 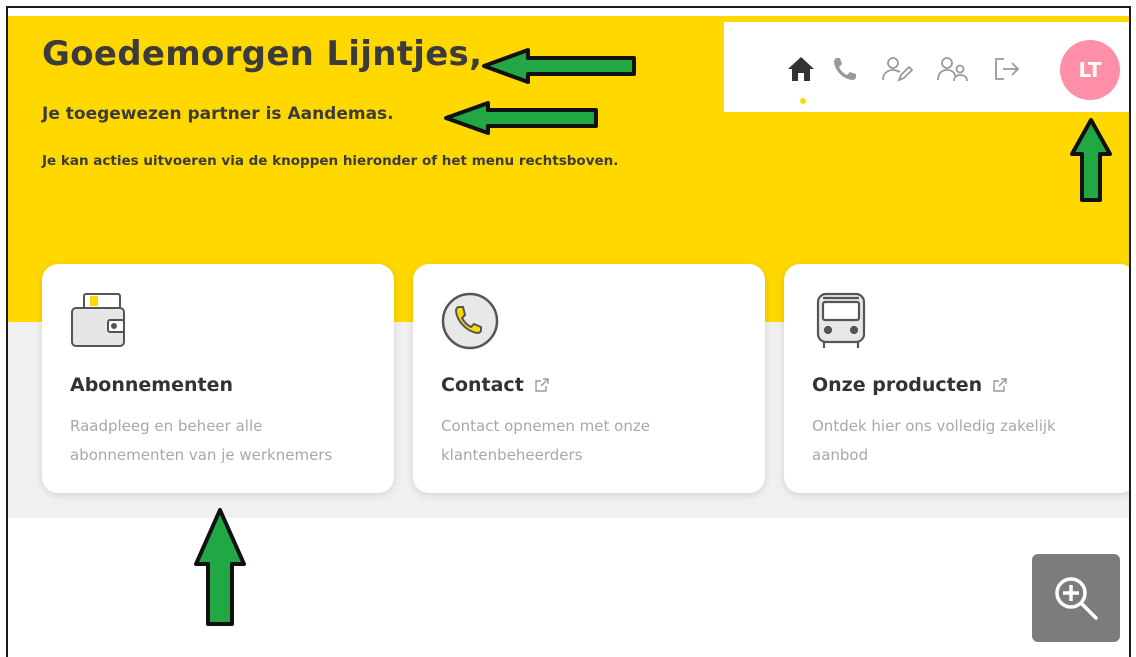 What do you see at coordinates (1007, 69) in the screenshot?
I see `logout-icon` at bounding box center [1007, 69].